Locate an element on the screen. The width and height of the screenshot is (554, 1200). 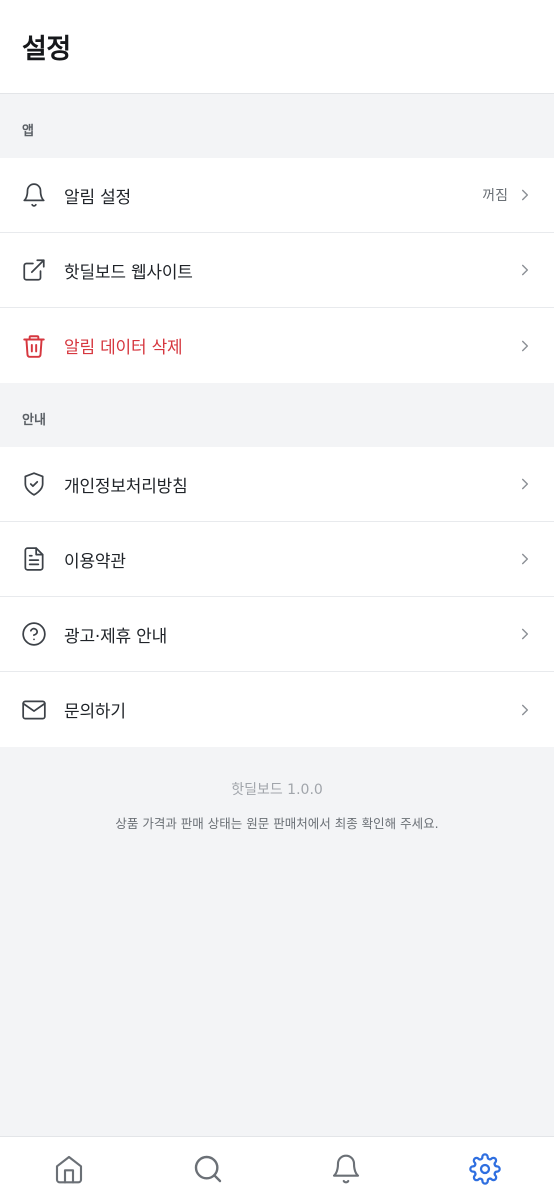
row-label: 광고·제휴 안내 is located at coordinates (116, 636).